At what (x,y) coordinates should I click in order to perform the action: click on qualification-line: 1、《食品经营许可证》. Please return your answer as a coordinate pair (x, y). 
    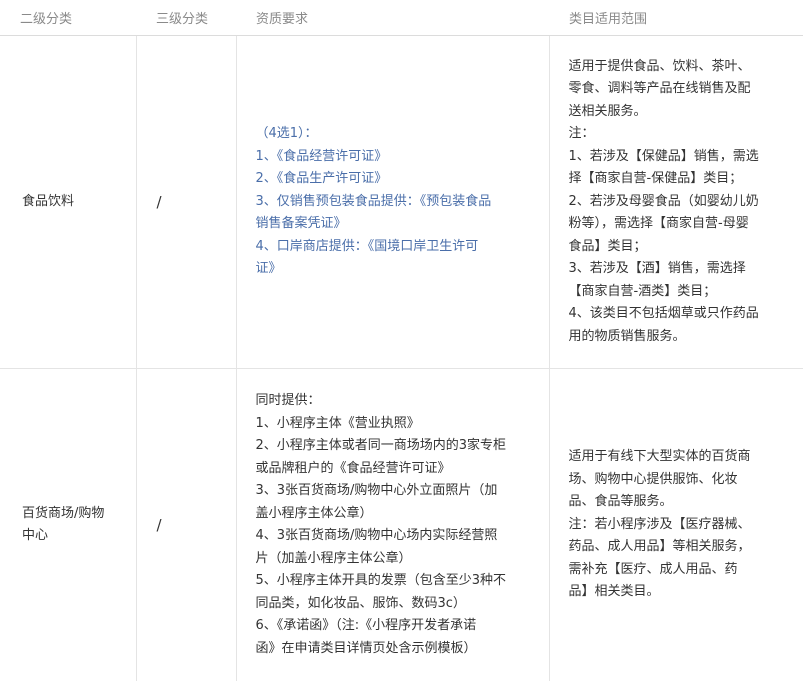
    Looking at the image, I should click on (321, 156).